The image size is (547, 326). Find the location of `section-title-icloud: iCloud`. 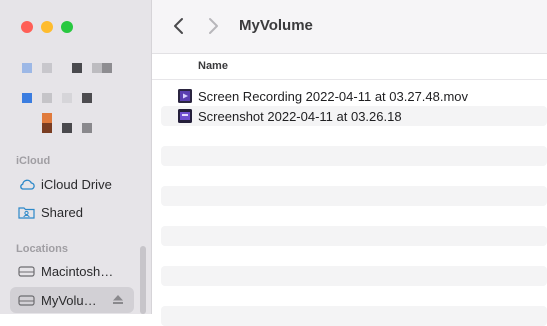

section-title-icloud: iCloud is located at coordinates (33, 161).